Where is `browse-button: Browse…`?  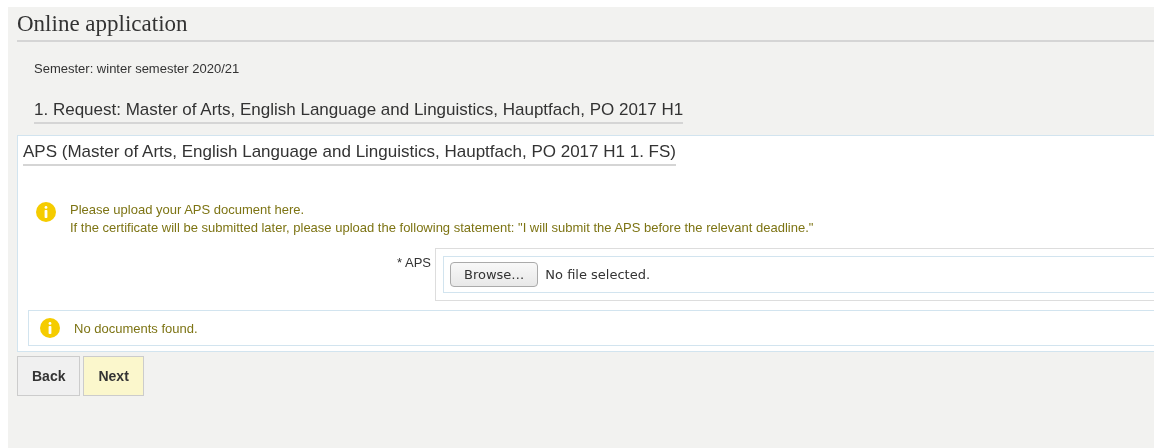 browse-button: Browse… is located at coordinates (494, 274).